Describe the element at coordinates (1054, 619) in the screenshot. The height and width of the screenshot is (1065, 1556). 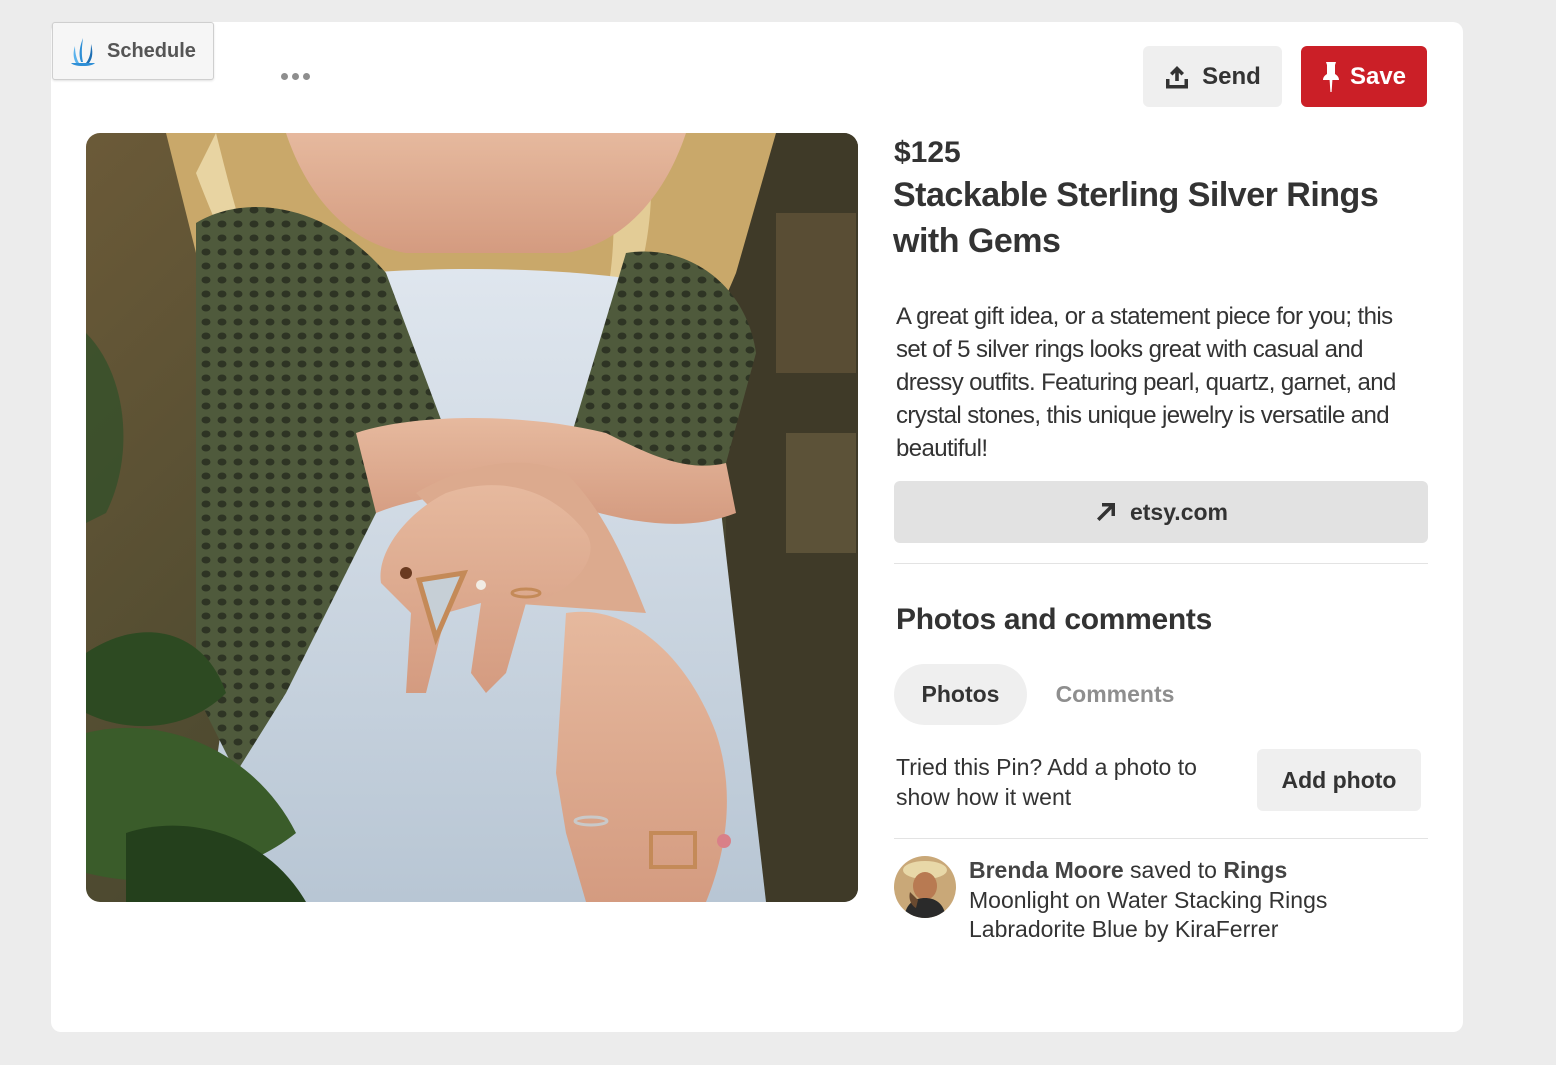
I see `photos-comments-heading: Photos and comments` at that location.